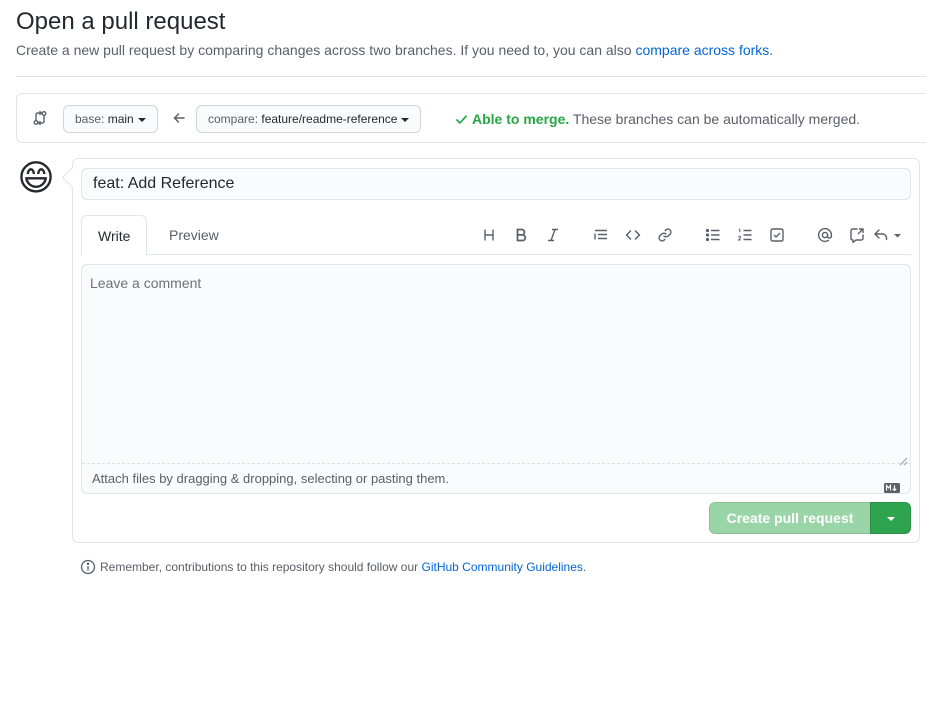  What do you see at coordinates (888, 235) in the screenshot?
I see `saved-replies-icon` at bounding box center [888, 235].